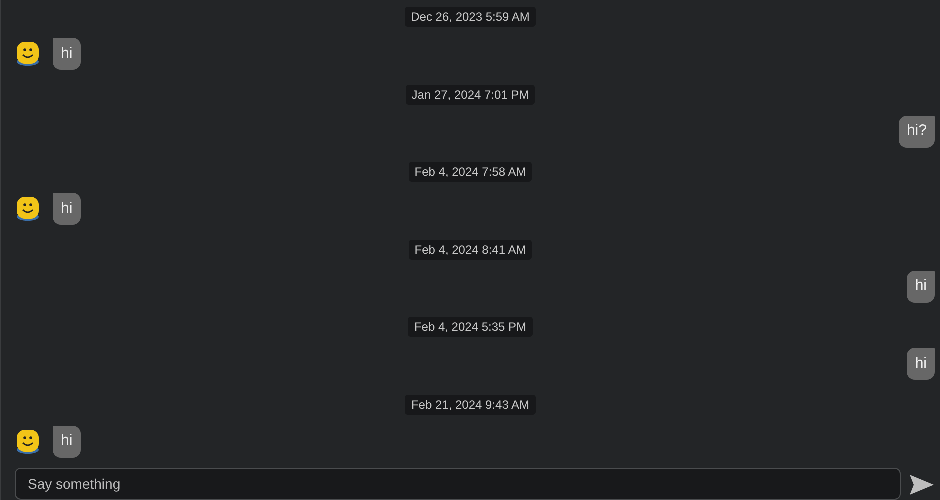 Image resolution: width=940 pixels, height=500 pixels. Describe the element at coordinates (470, 172) in the screenshot. I see `timestamp: Feb 4, 2024 7:58 AM` at that location.